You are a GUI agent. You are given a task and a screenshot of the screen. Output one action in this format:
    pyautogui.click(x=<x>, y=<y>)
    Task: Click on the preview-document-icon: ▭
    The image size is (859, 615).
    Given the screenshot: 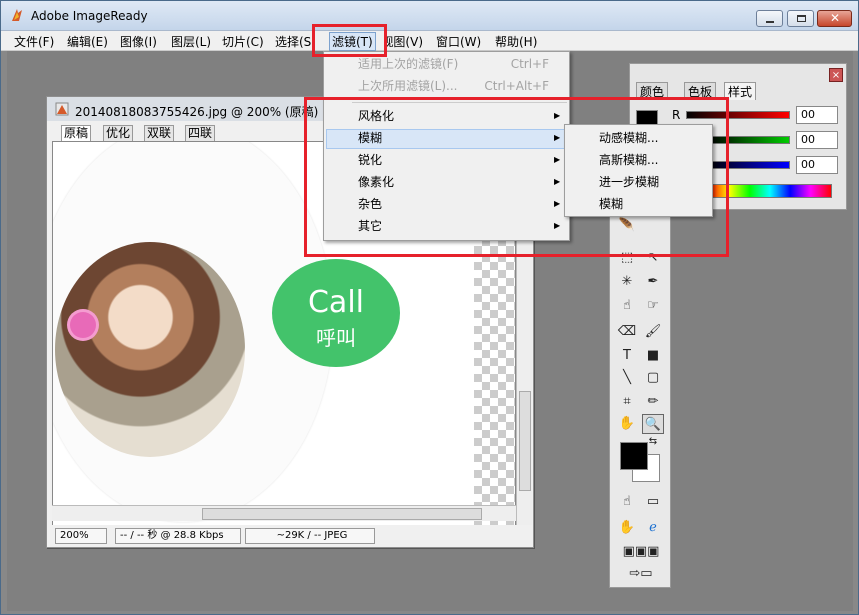 What is the action you would take?
    pyautogui.click(x=653, y=502)
    